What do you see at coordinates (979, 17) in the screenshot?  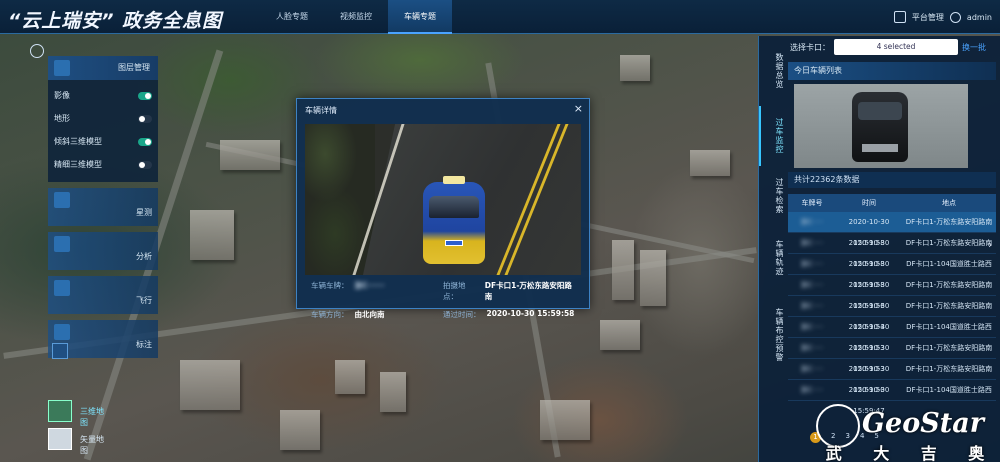 I see `username: admin` at bounding box center [979, 17].